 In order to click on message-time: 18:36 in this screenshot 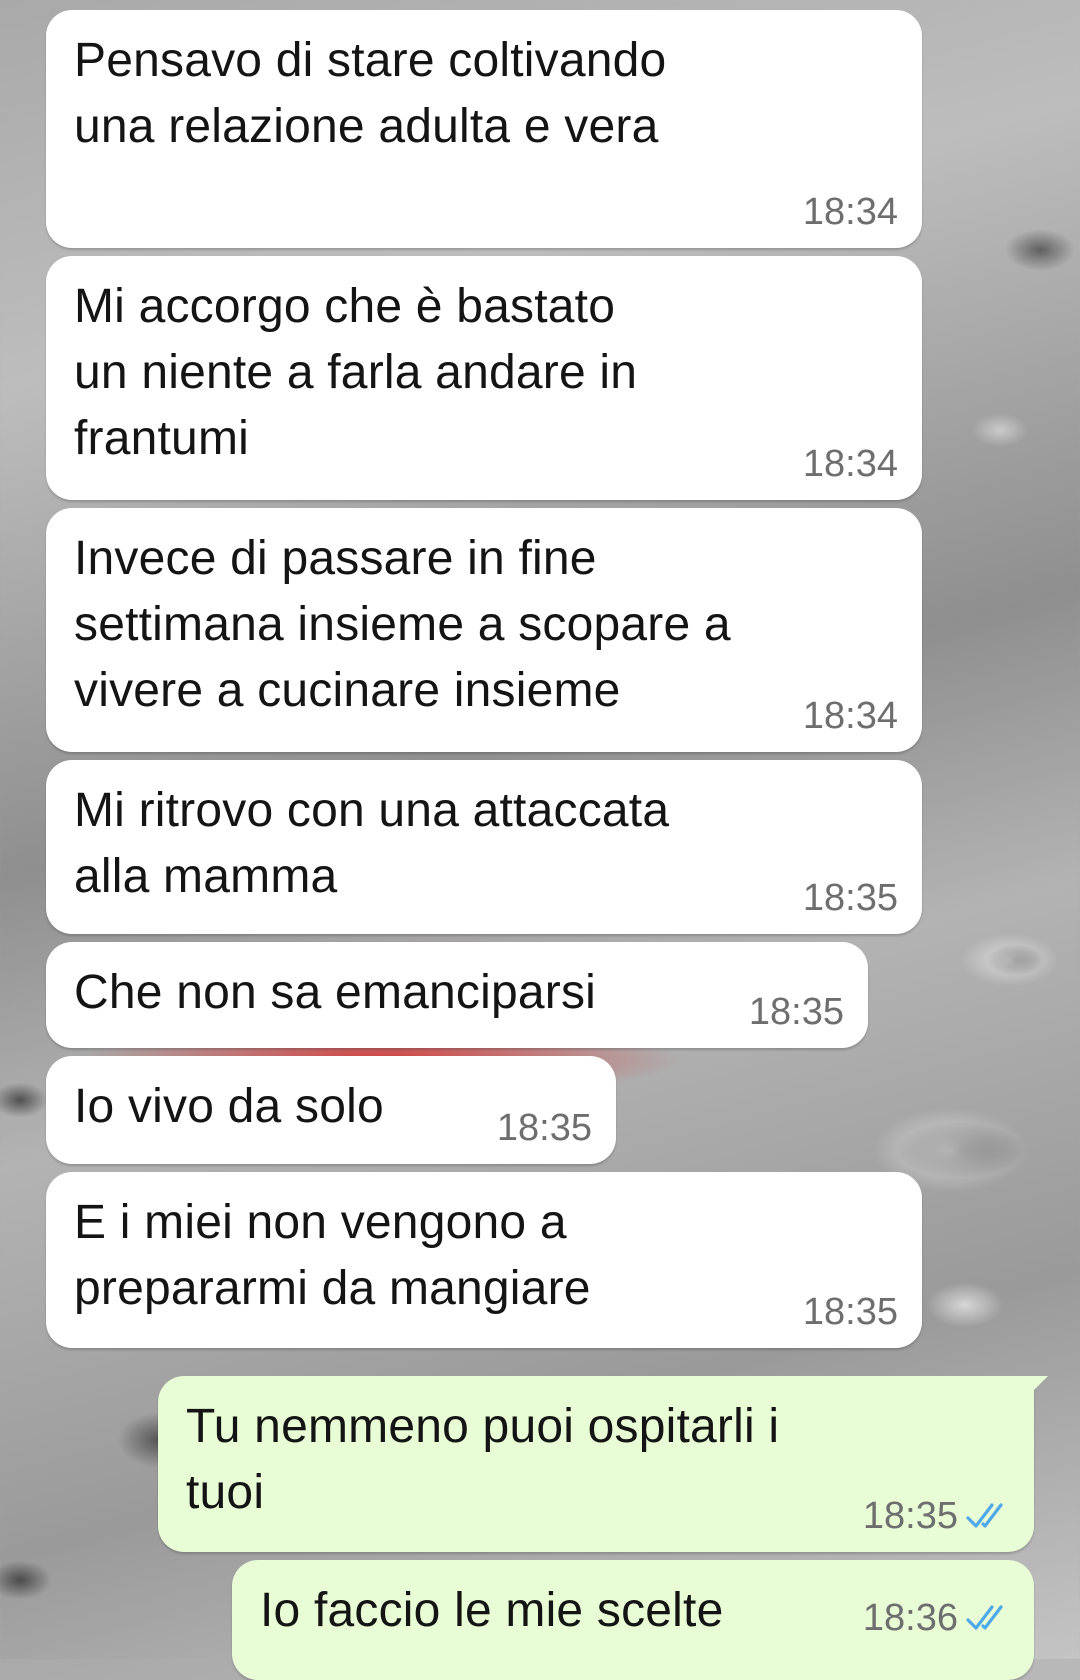, I will do `click(910, 1618)`.